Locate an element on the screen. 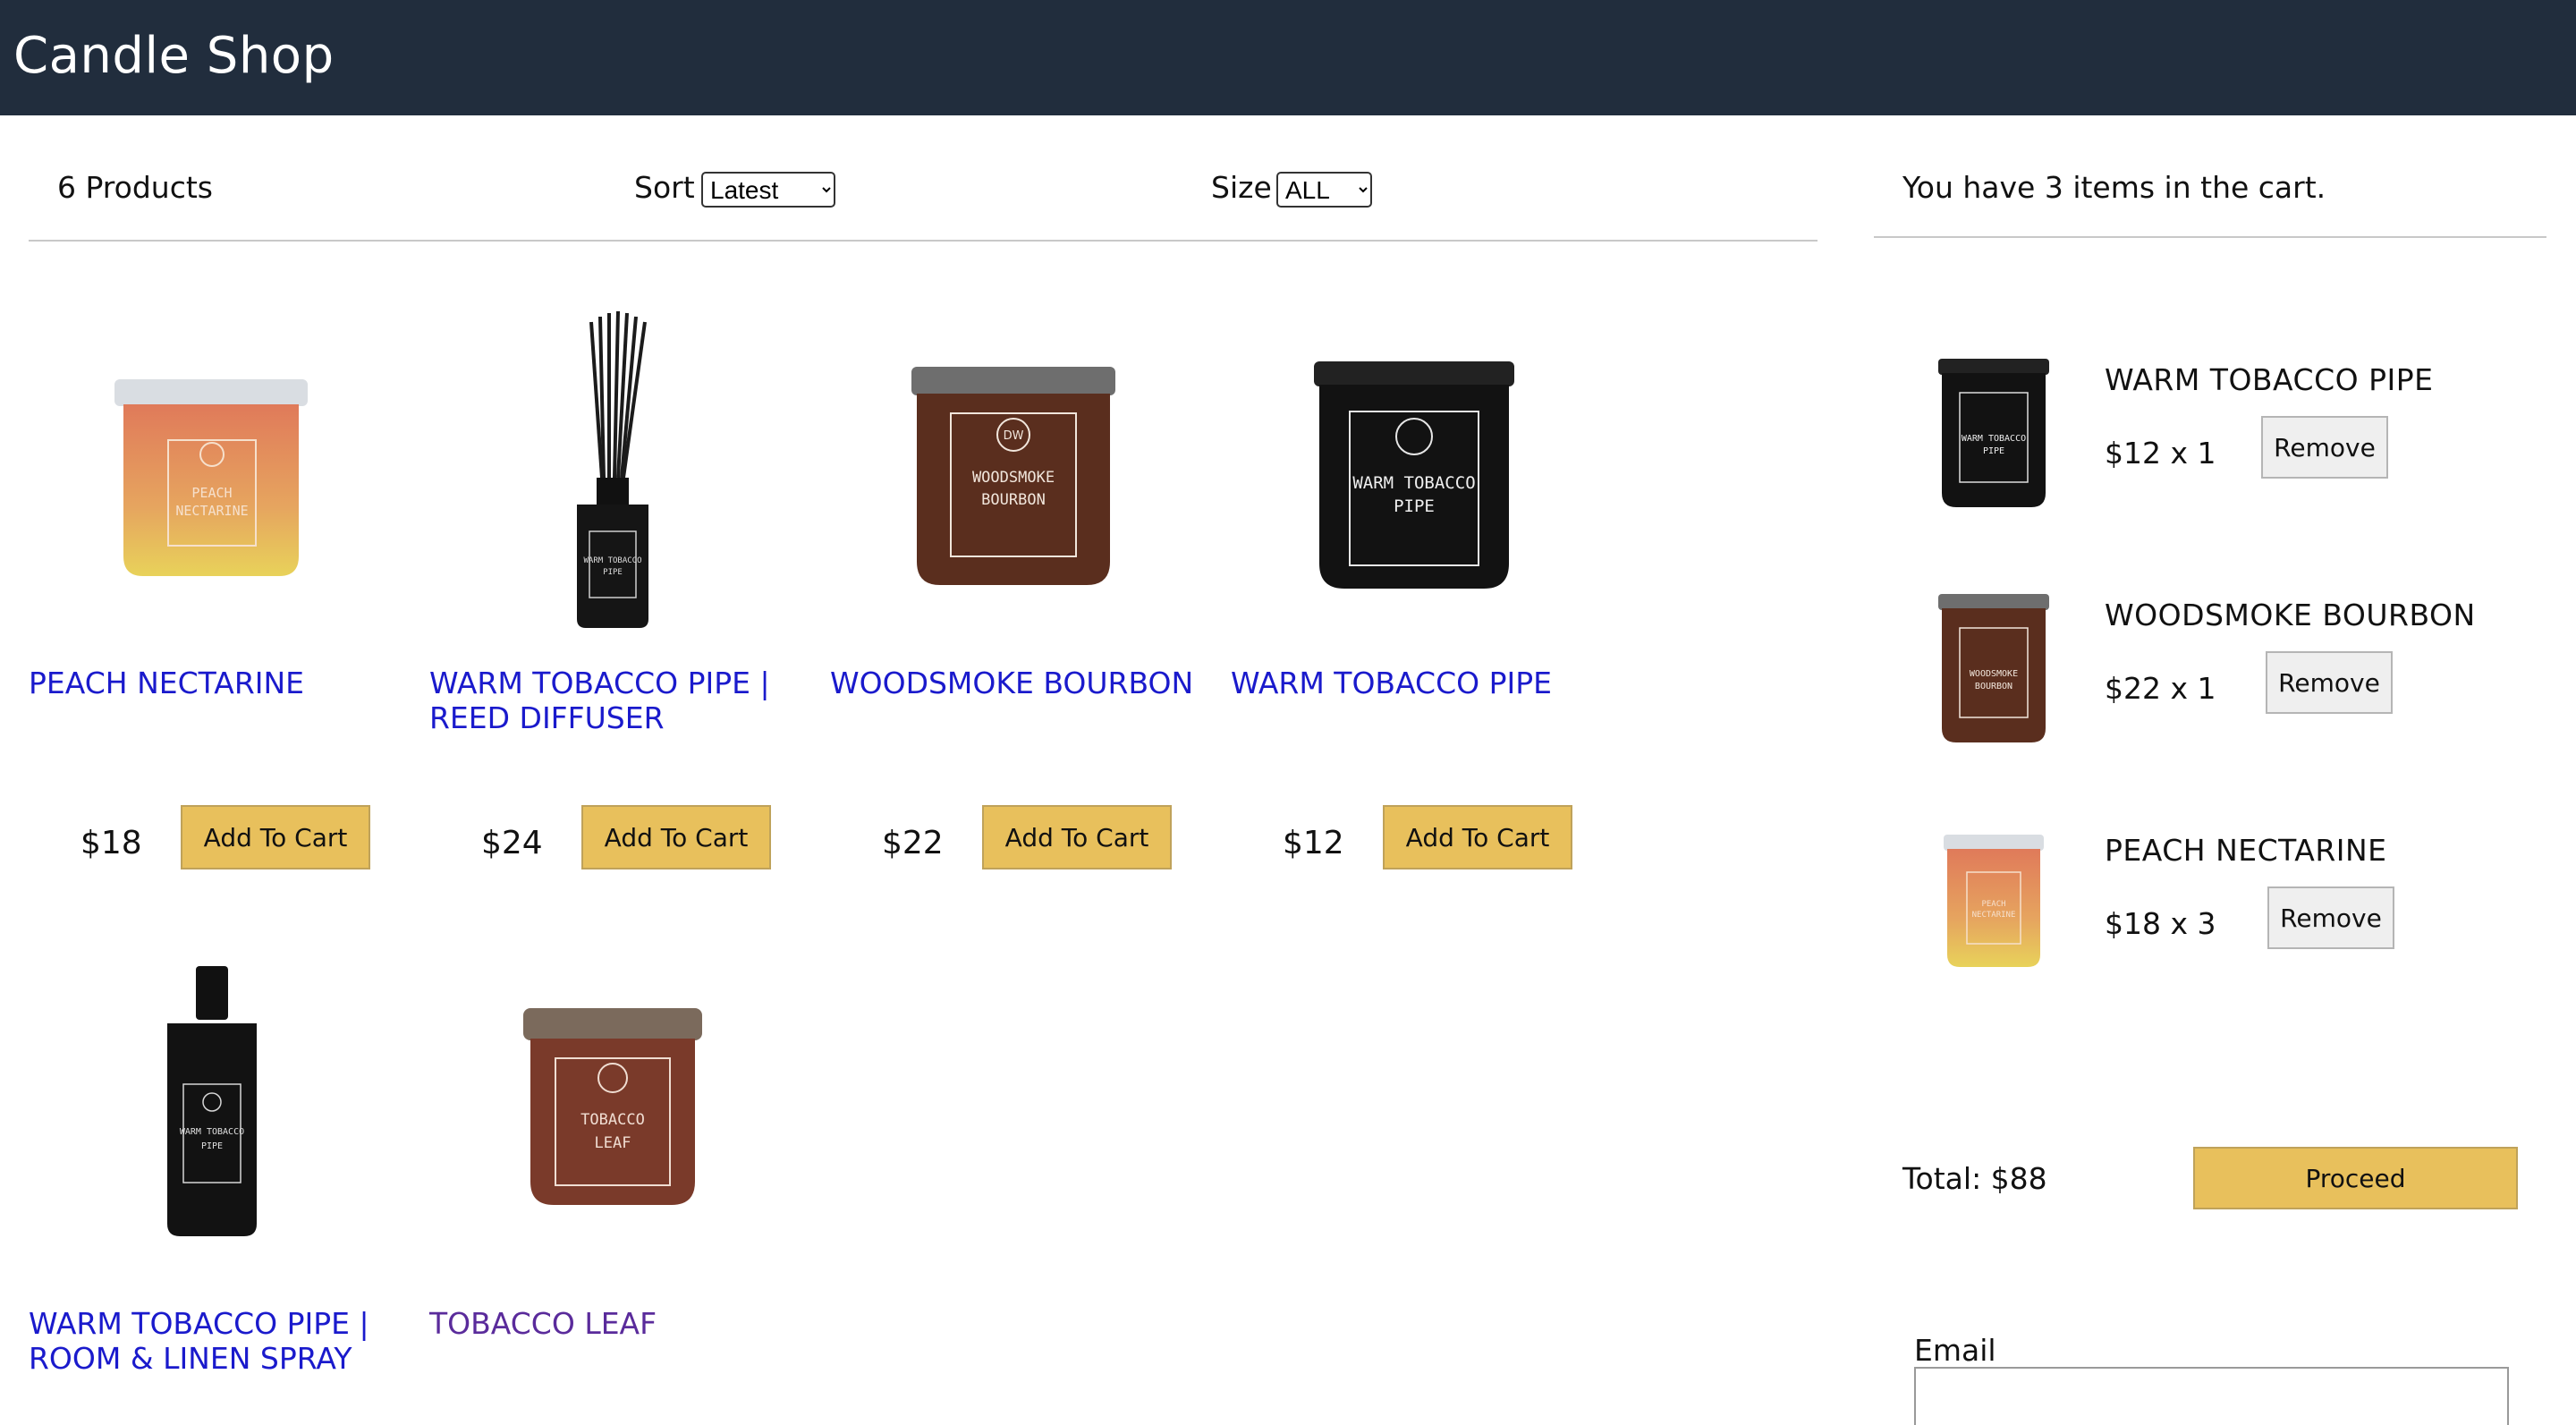 The image size is (2576, 1425). product-count: 6 Products is located at coordinates (135, 187).